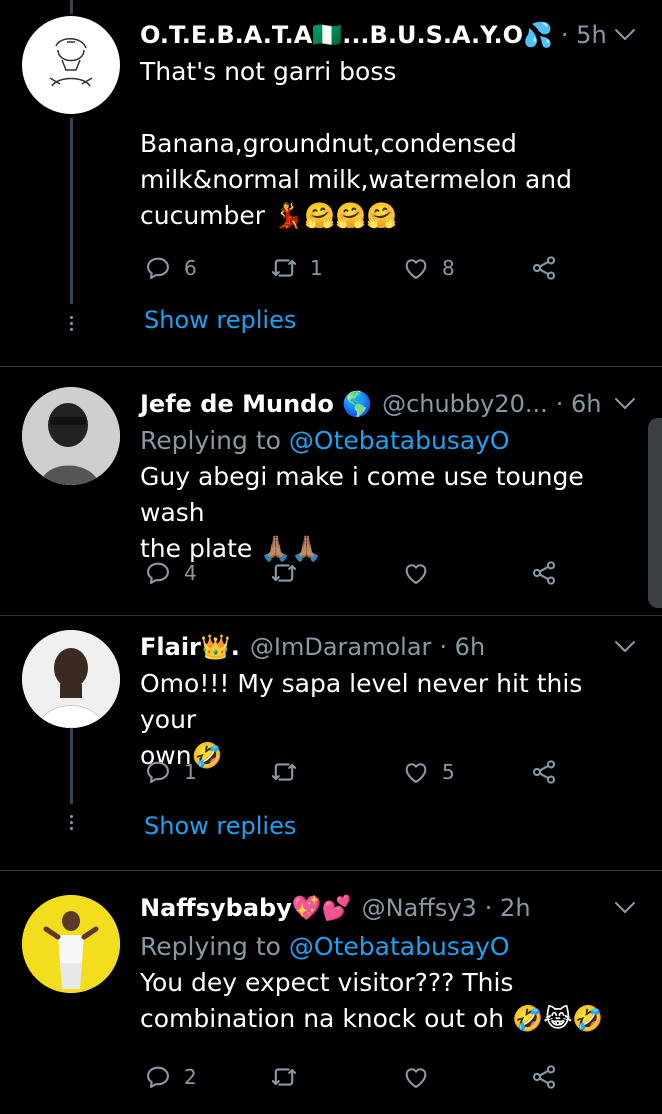 The image size is (662, 1114). Describe the element at coordinates (190, 573) in the screenshot. I see `reply-count: 4` at that location.